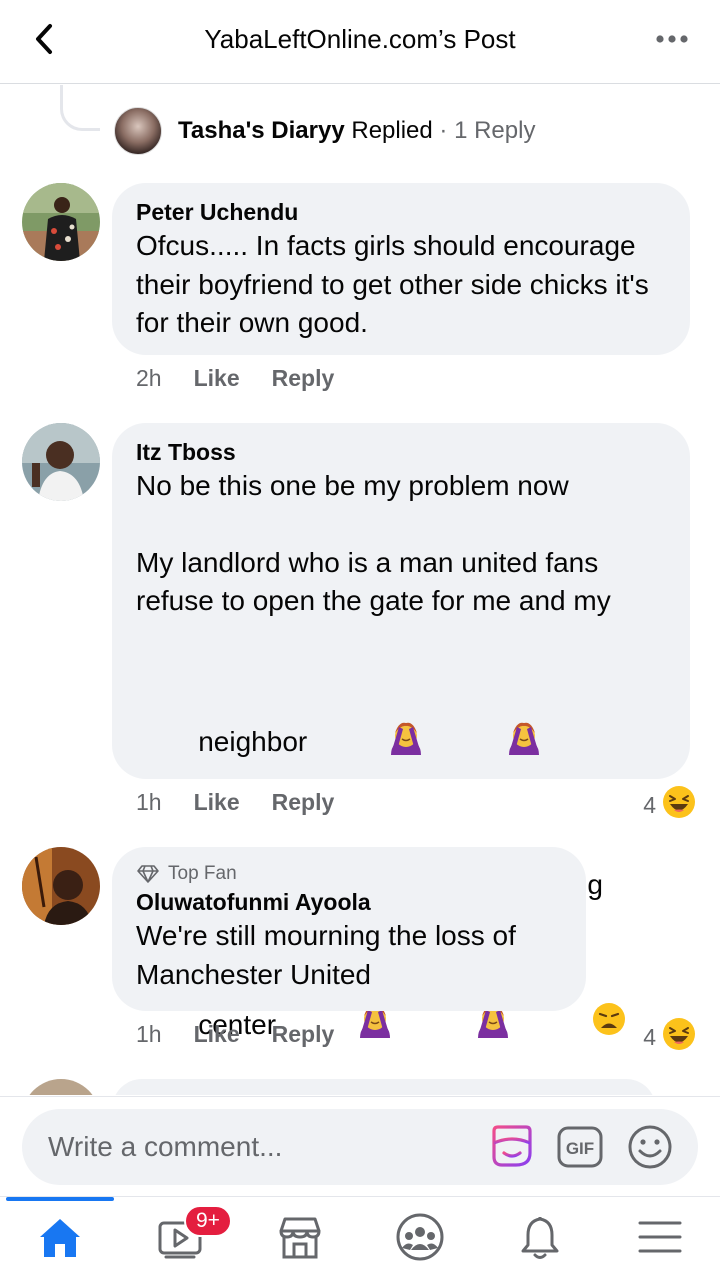 The image size is (720, 1280). What do you see at coordinates (60, 1199) in the screenshot?
I see `active-tab-indicator` at bounding box center [60, 1199].